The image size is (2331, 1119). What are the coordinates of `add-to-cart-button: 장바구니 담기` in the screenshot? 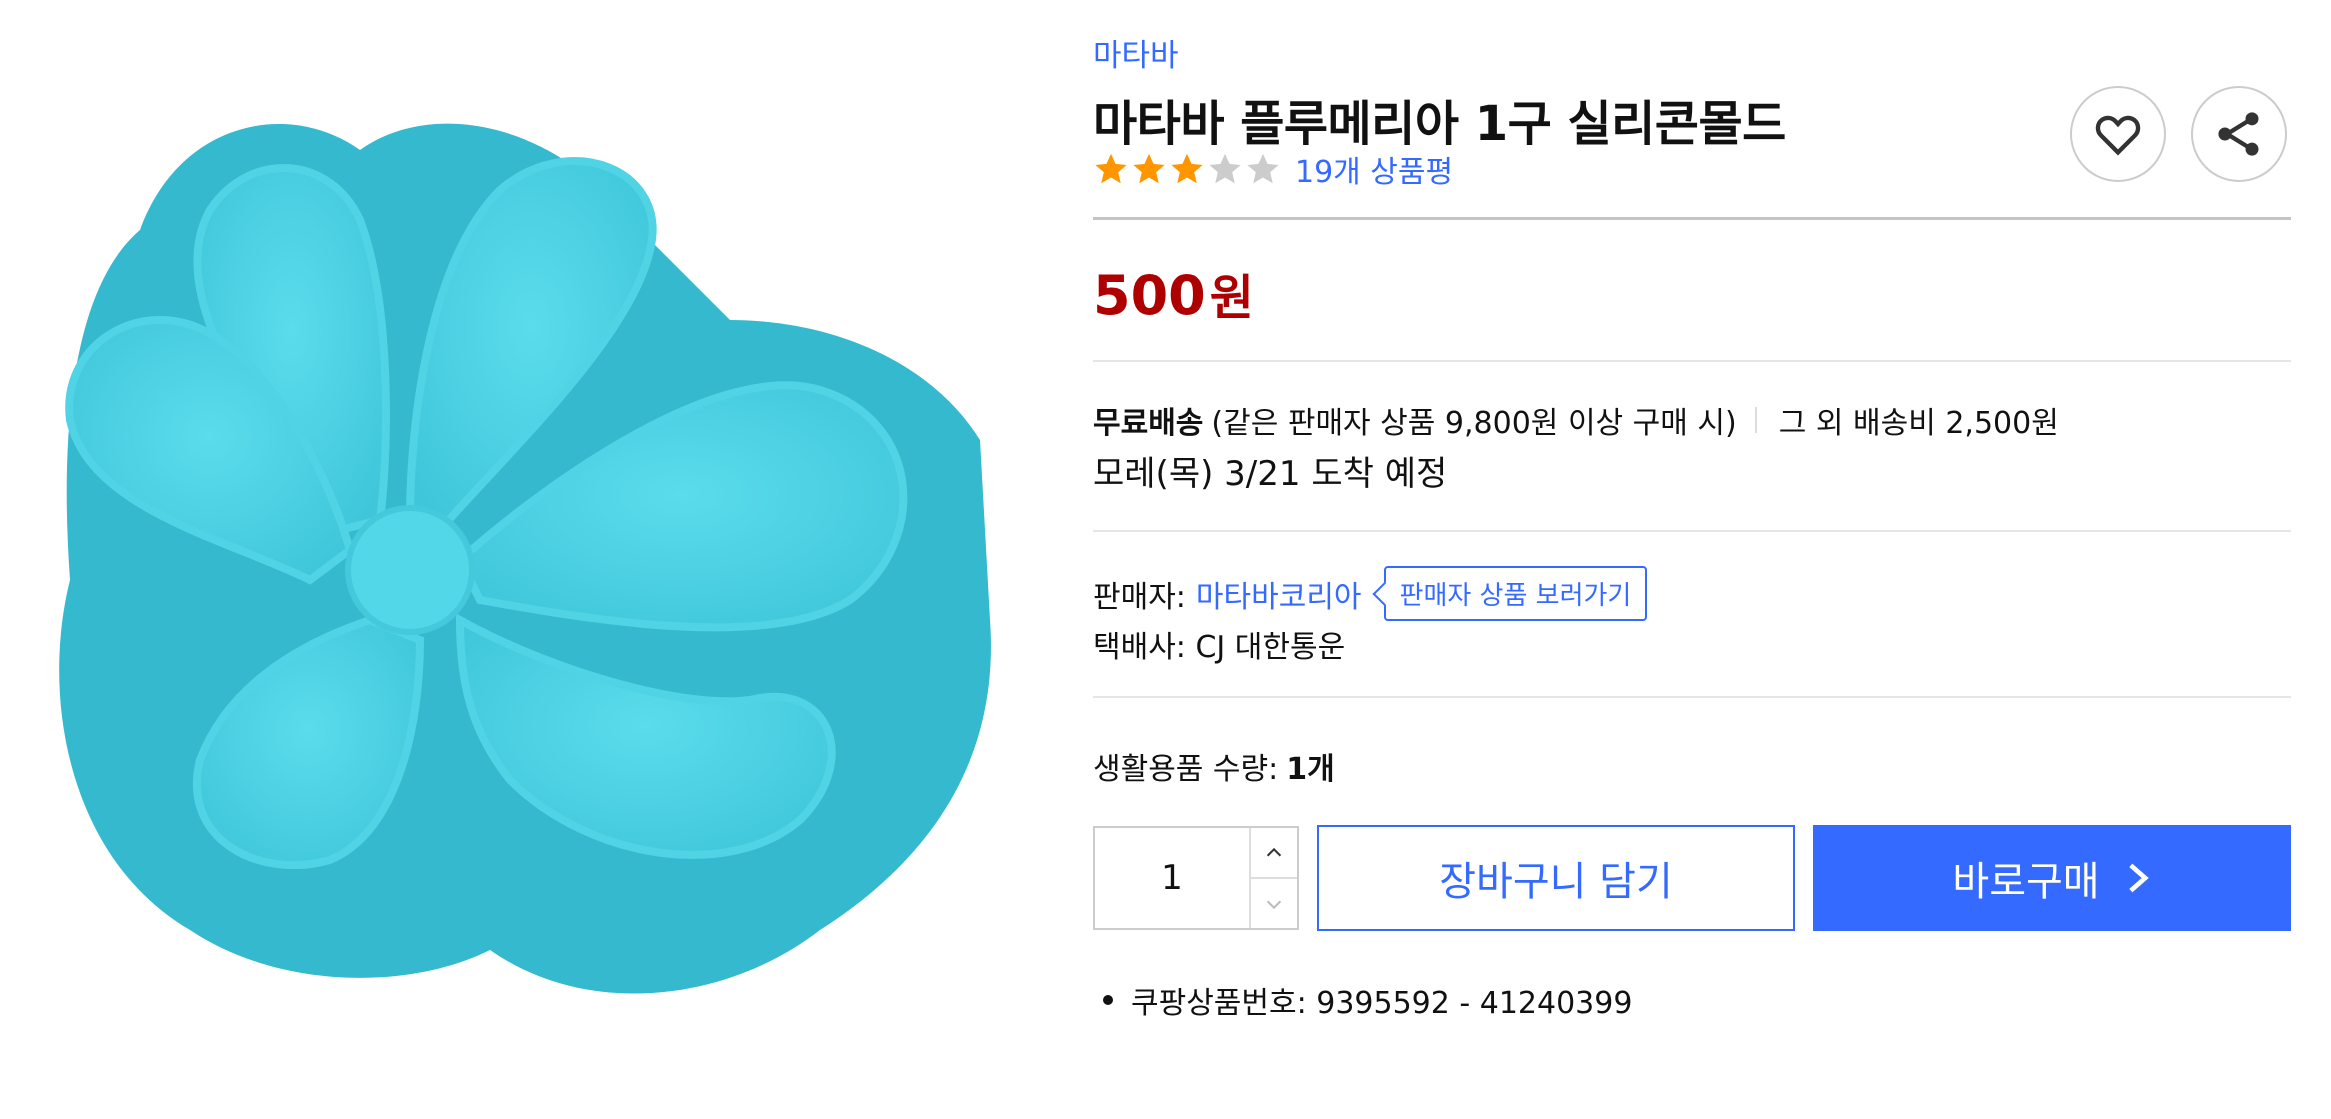 It's located at (1556, 878).